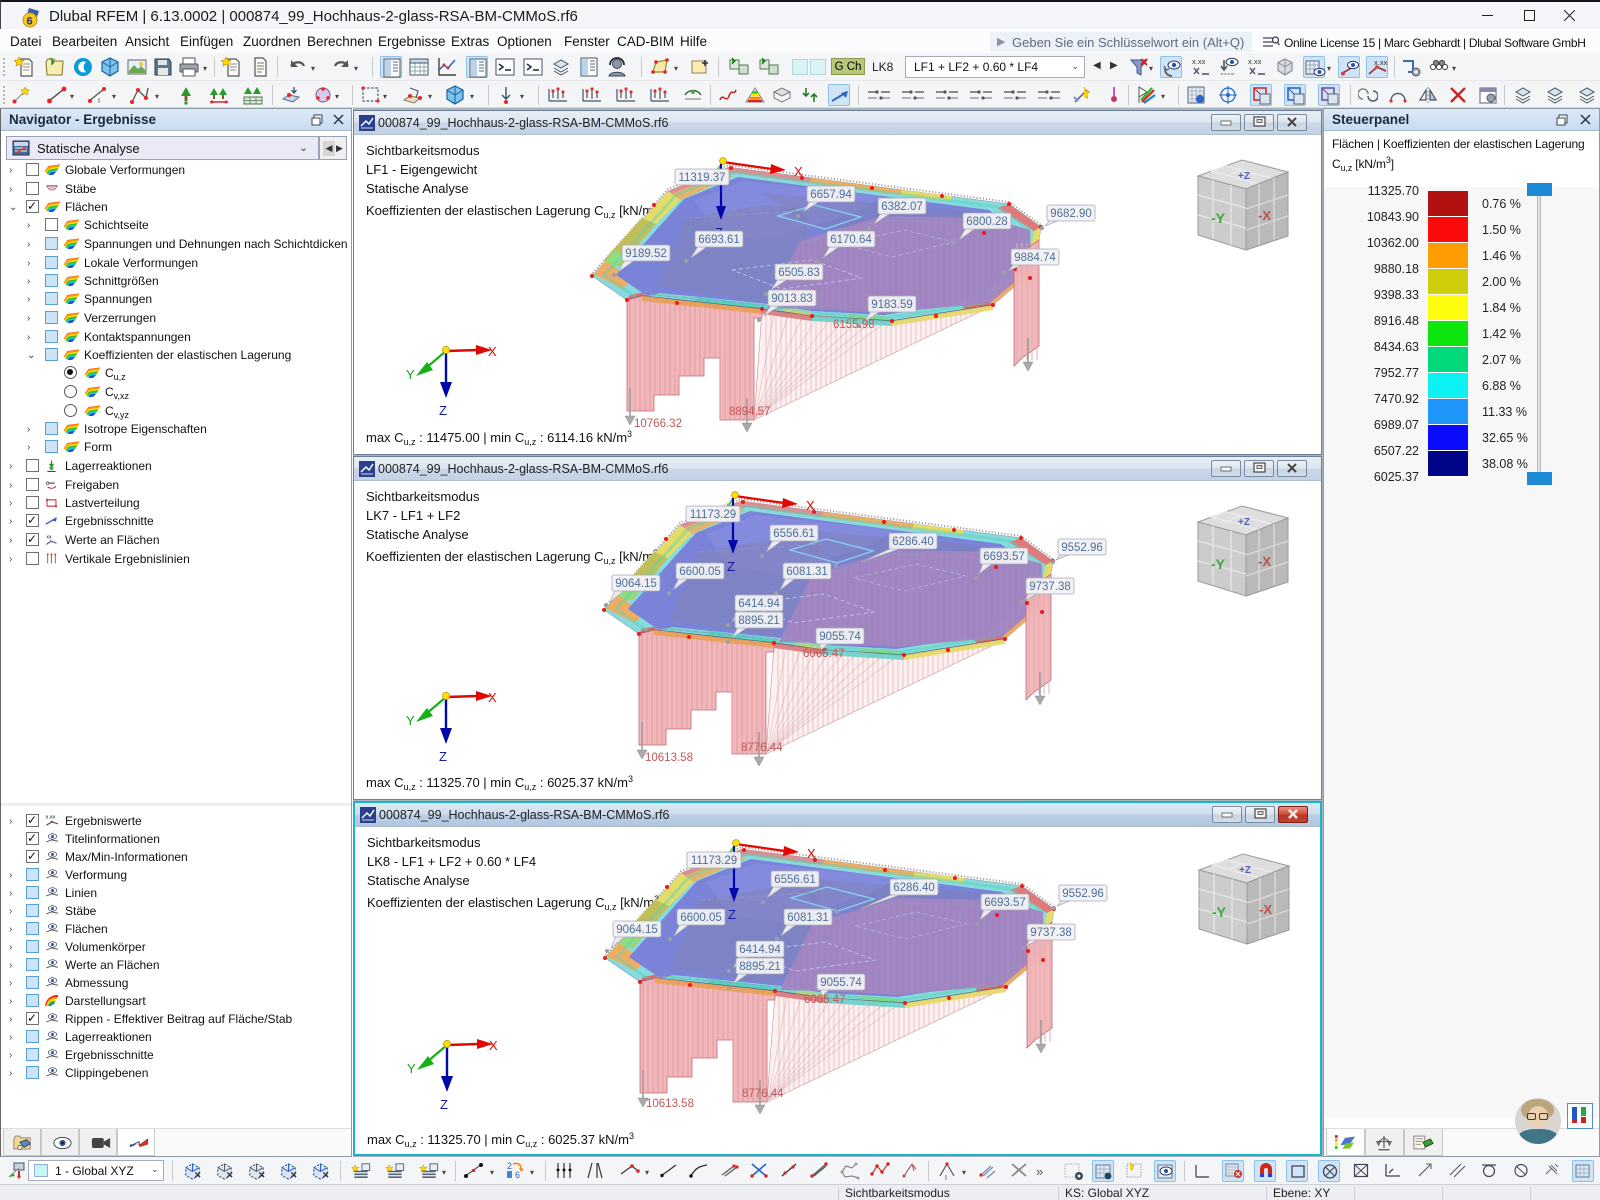  I want to click on svg-text: 2, so click(509, 1166).